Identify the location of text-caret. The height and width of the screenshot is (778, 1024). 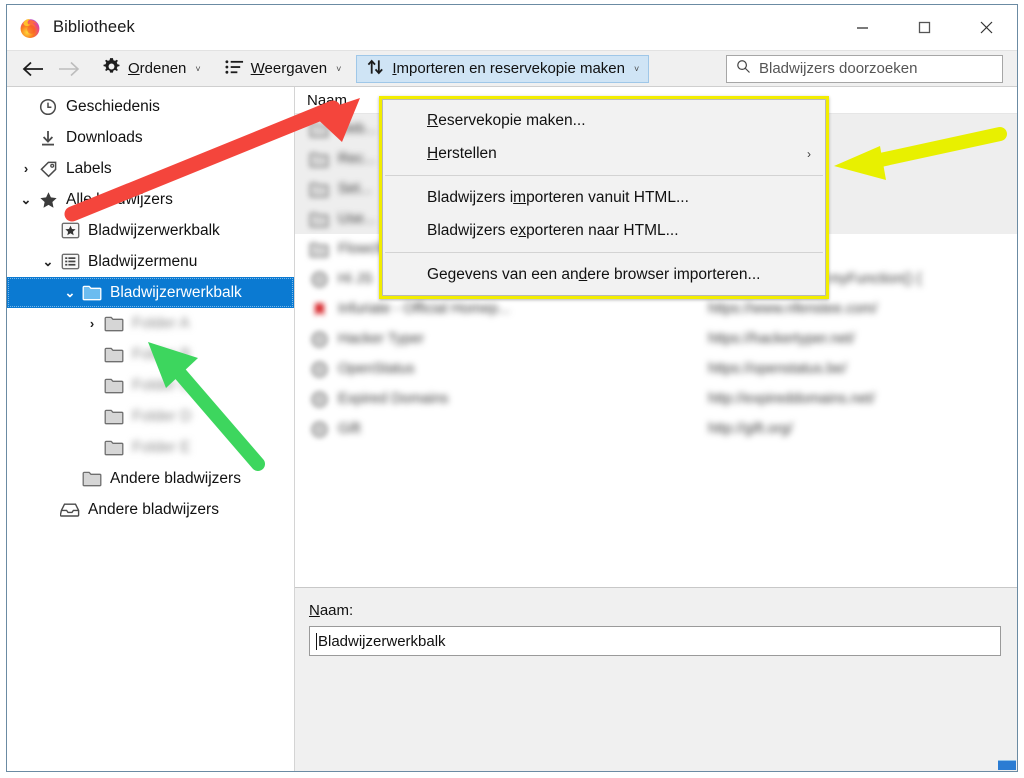
(316, 641).